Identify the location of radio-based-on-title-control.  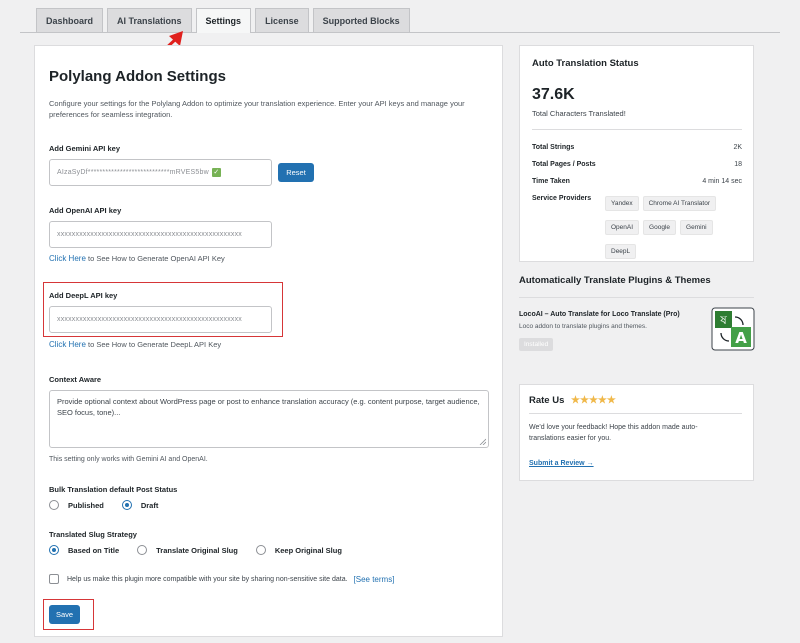
(54, 550).